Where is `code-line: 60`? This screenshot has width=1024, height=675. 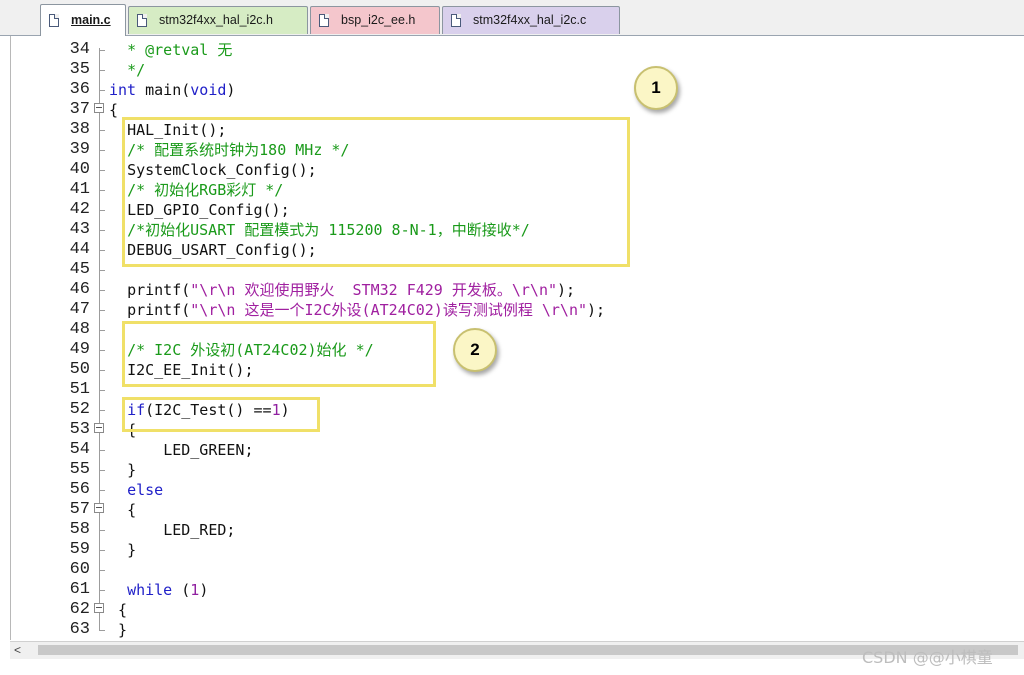 code-line: 60 is located at coordinates (512, 570).